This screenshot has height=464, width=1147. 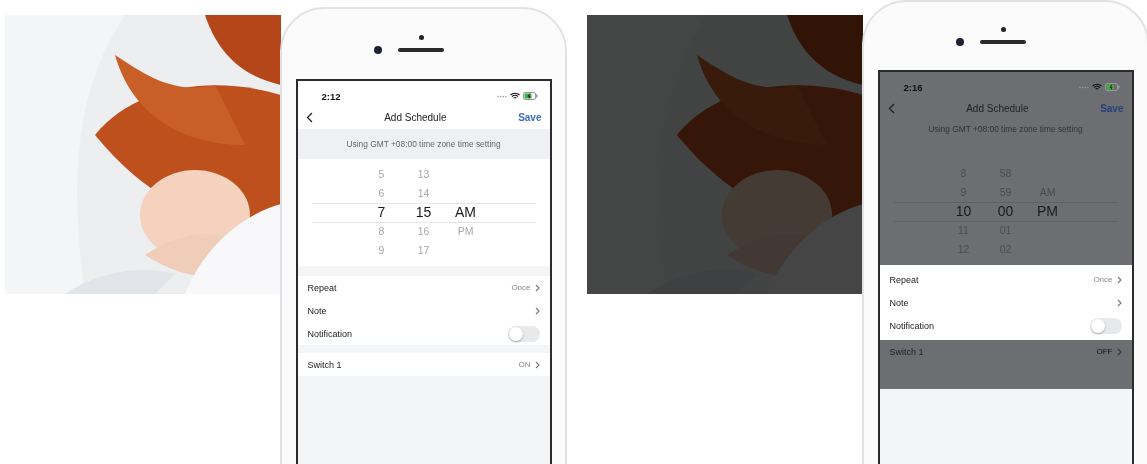 What do you see at coordinates (381, 231) in the screenshot?
I see `picker-value: 8` at bounding box center [381, 231].